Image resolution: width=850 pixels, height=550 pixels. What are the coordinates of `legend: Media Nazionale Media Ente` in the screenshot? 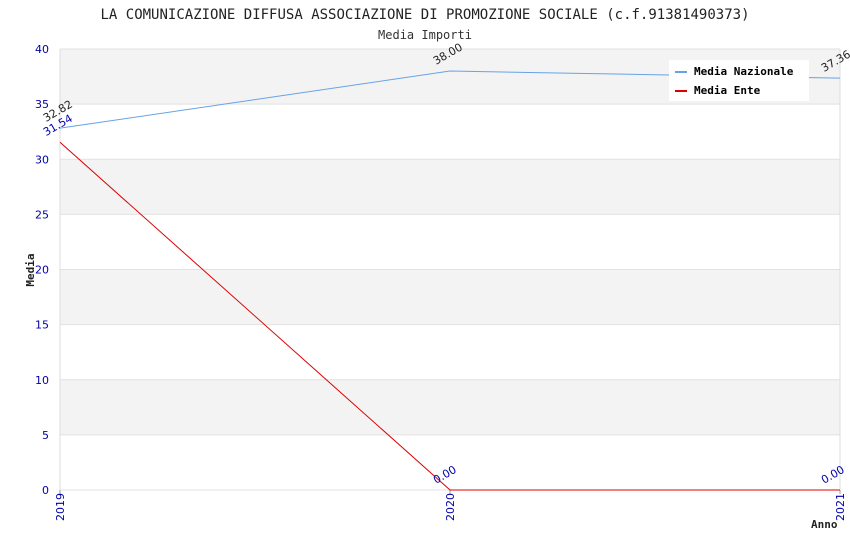 It's located at (739, 80).